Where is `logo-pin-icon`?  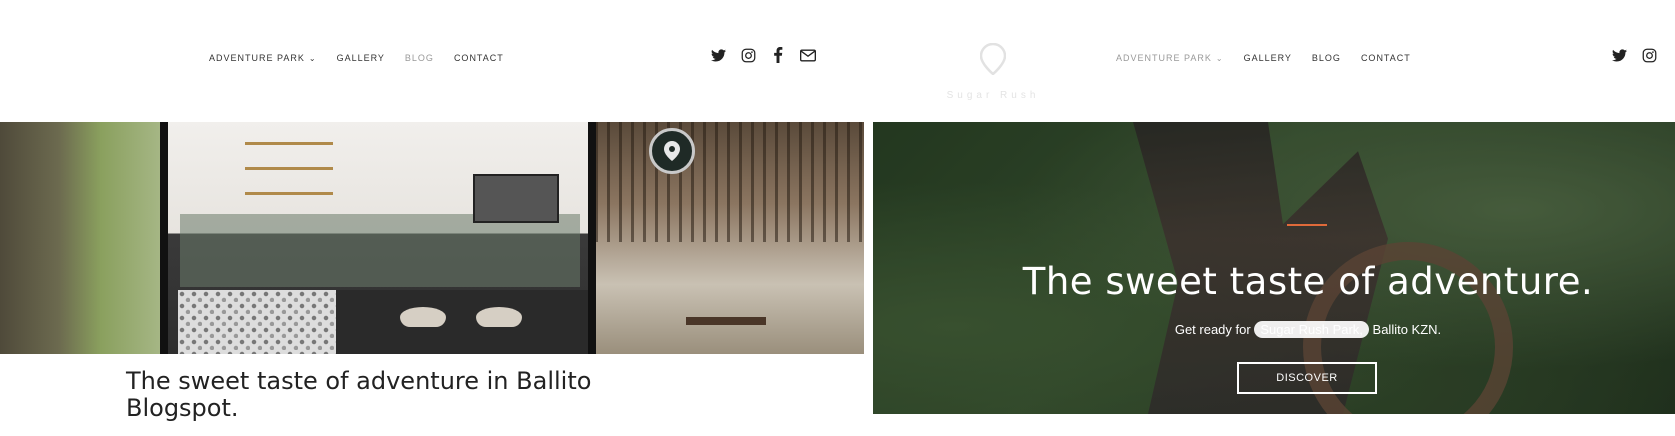 logo-pin-icon is located at coordinates (993, 59).